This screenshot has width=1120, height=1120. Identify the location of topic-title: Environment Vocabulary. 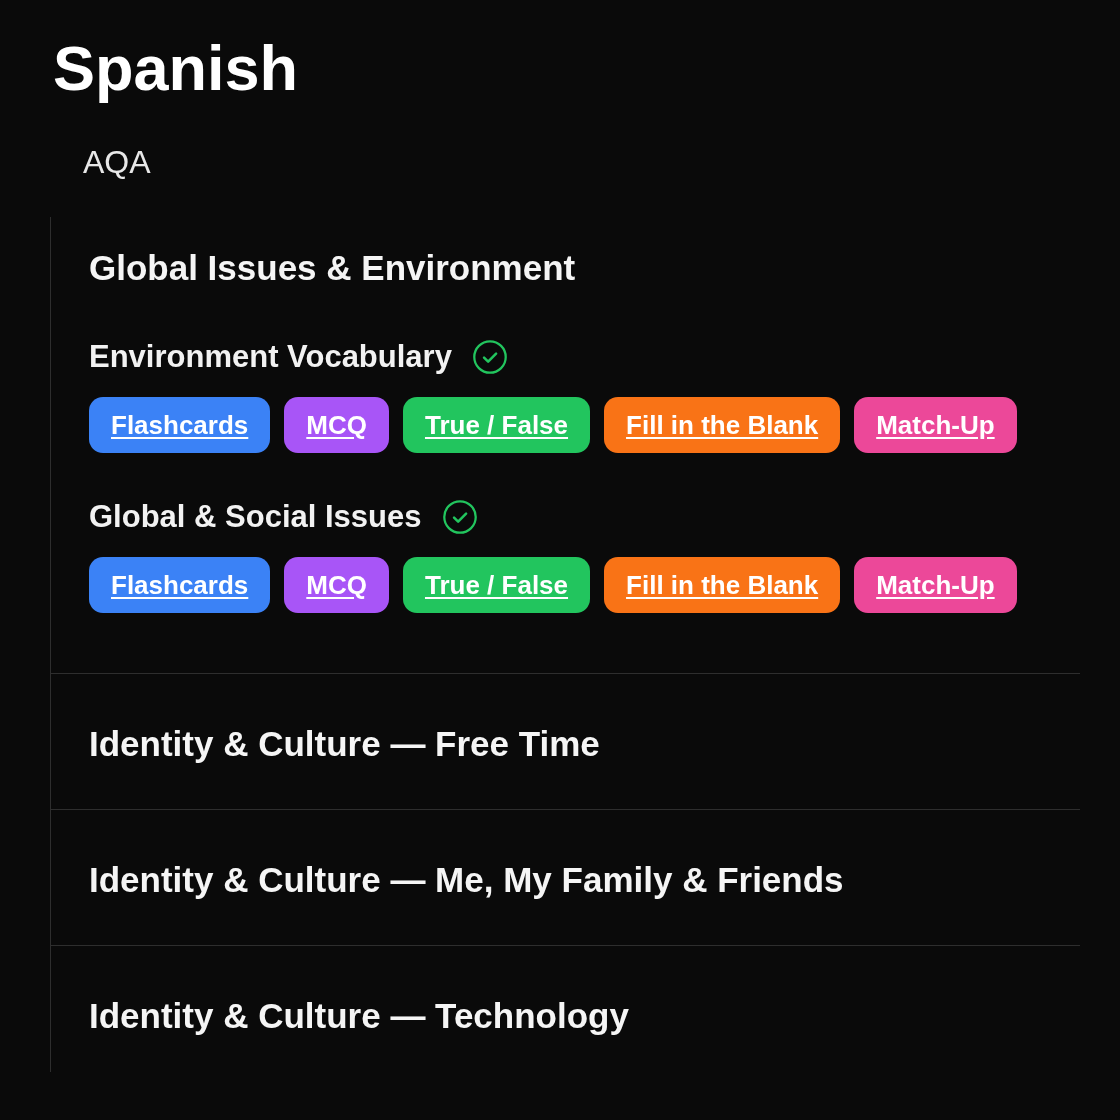
(270, 356).